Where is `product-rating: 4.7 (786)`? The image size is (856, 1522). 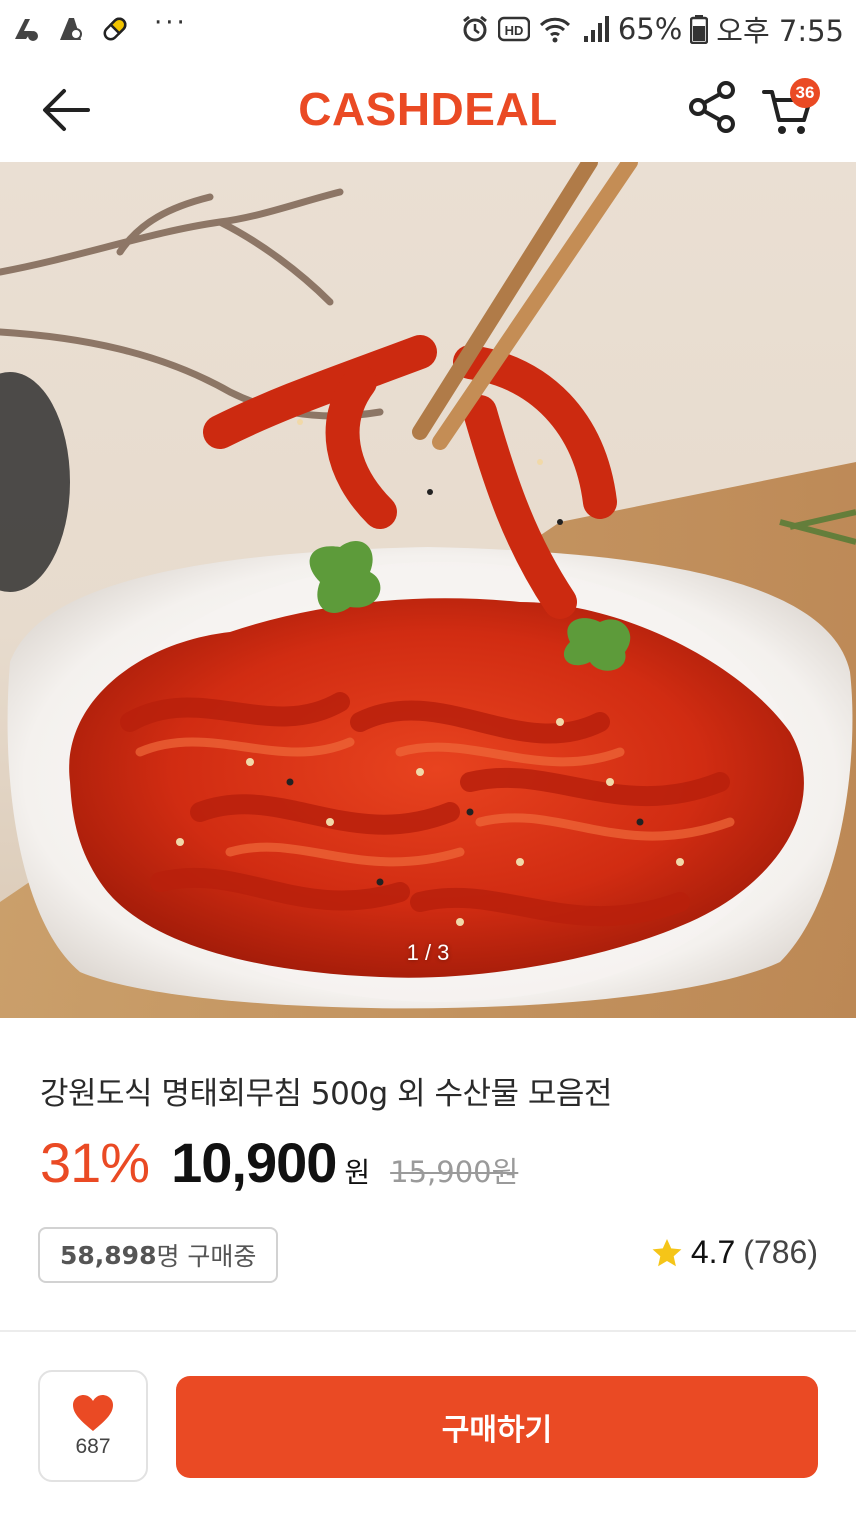
product-rating: 4.7 (786) is located at coordinates (734, 1252).